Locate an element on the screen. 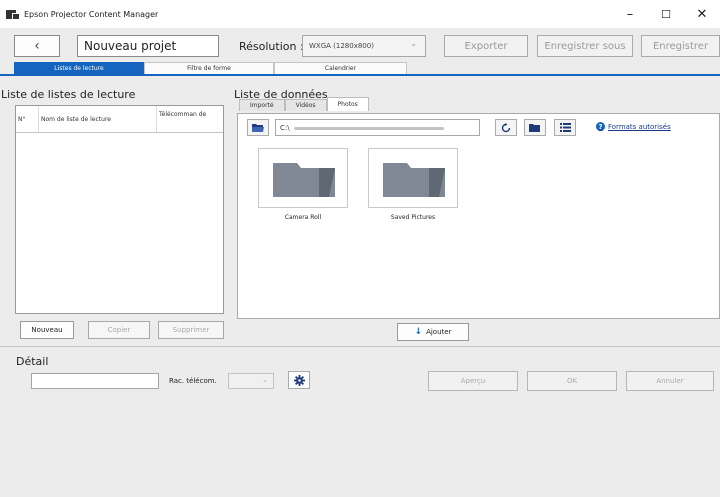  data-type-tabs: Importé Vidéos Photos is located at coordinates (304, 105).